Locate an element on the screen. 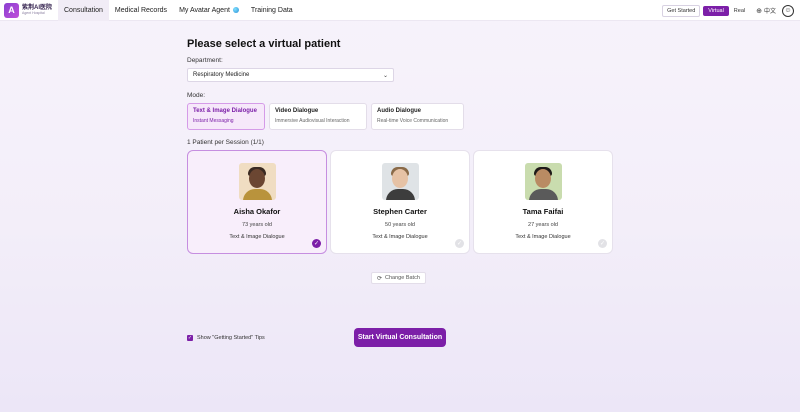 The image size is (800, 412). refresh-icon: ⟳ is located at coordinates (380, 278).